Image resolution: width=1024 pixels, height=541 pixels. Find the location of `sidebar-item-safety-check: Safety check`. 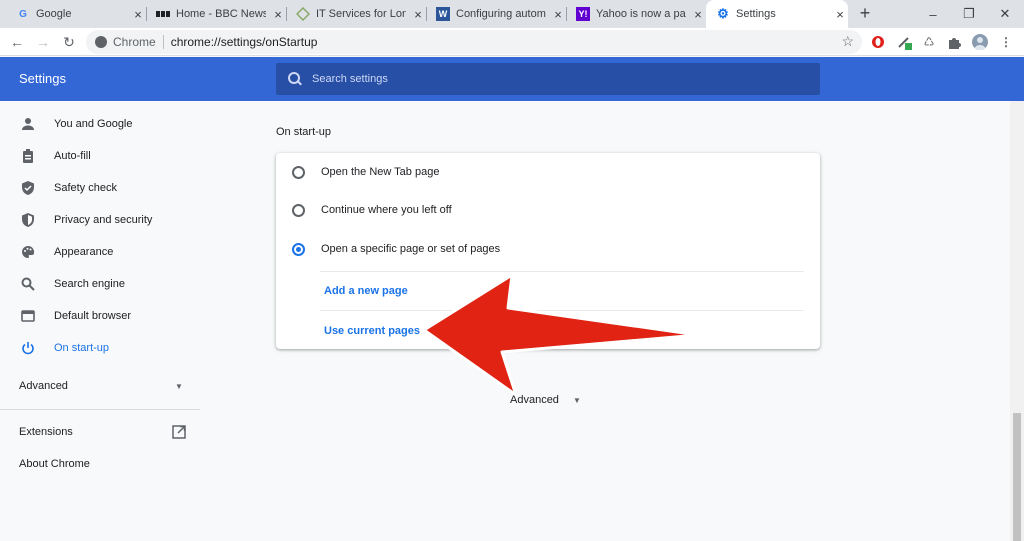

sidebar-item-safety-check: Safety check is located at coordinates (100, 188).